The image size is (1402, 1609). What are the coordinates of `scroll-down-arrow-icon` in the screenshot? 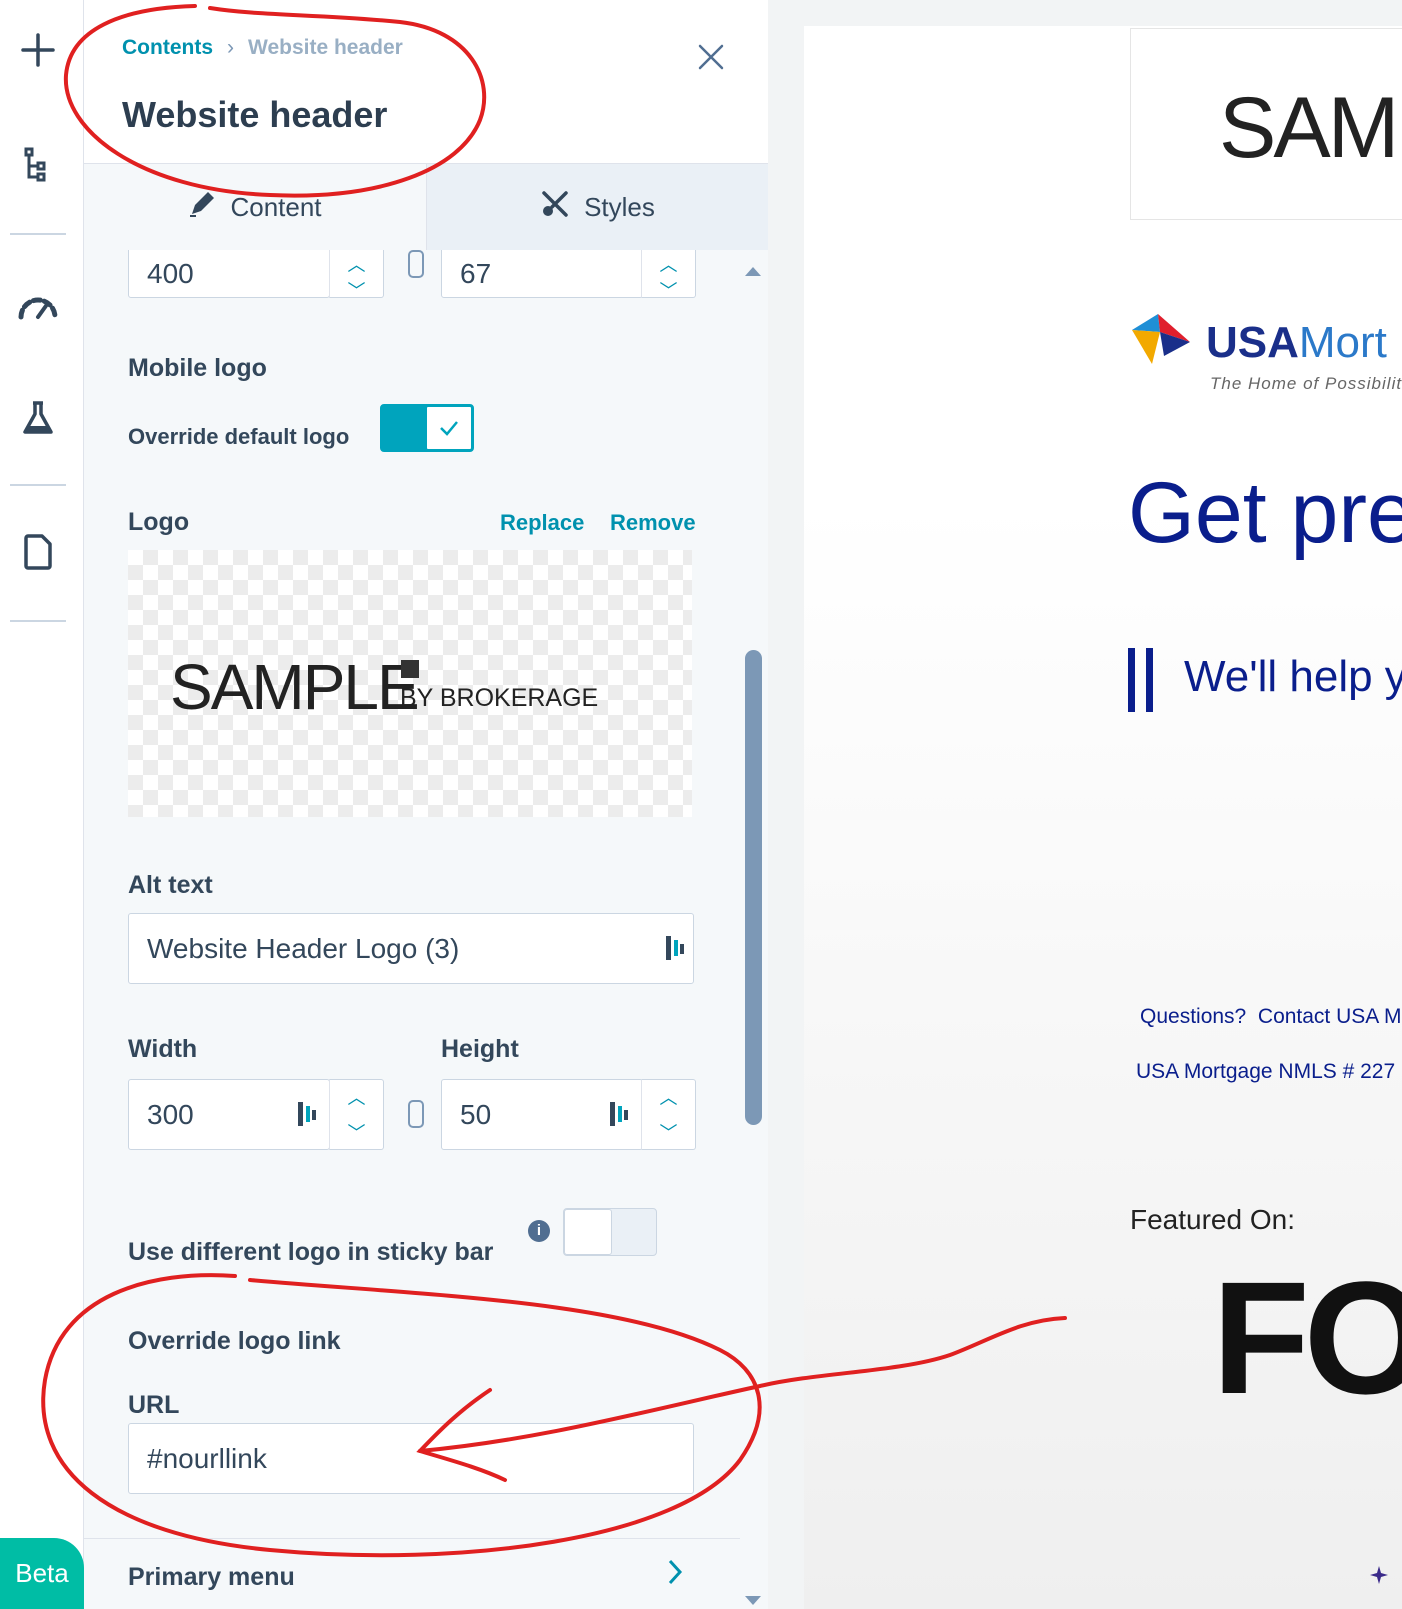 It's located at (753, 1601).